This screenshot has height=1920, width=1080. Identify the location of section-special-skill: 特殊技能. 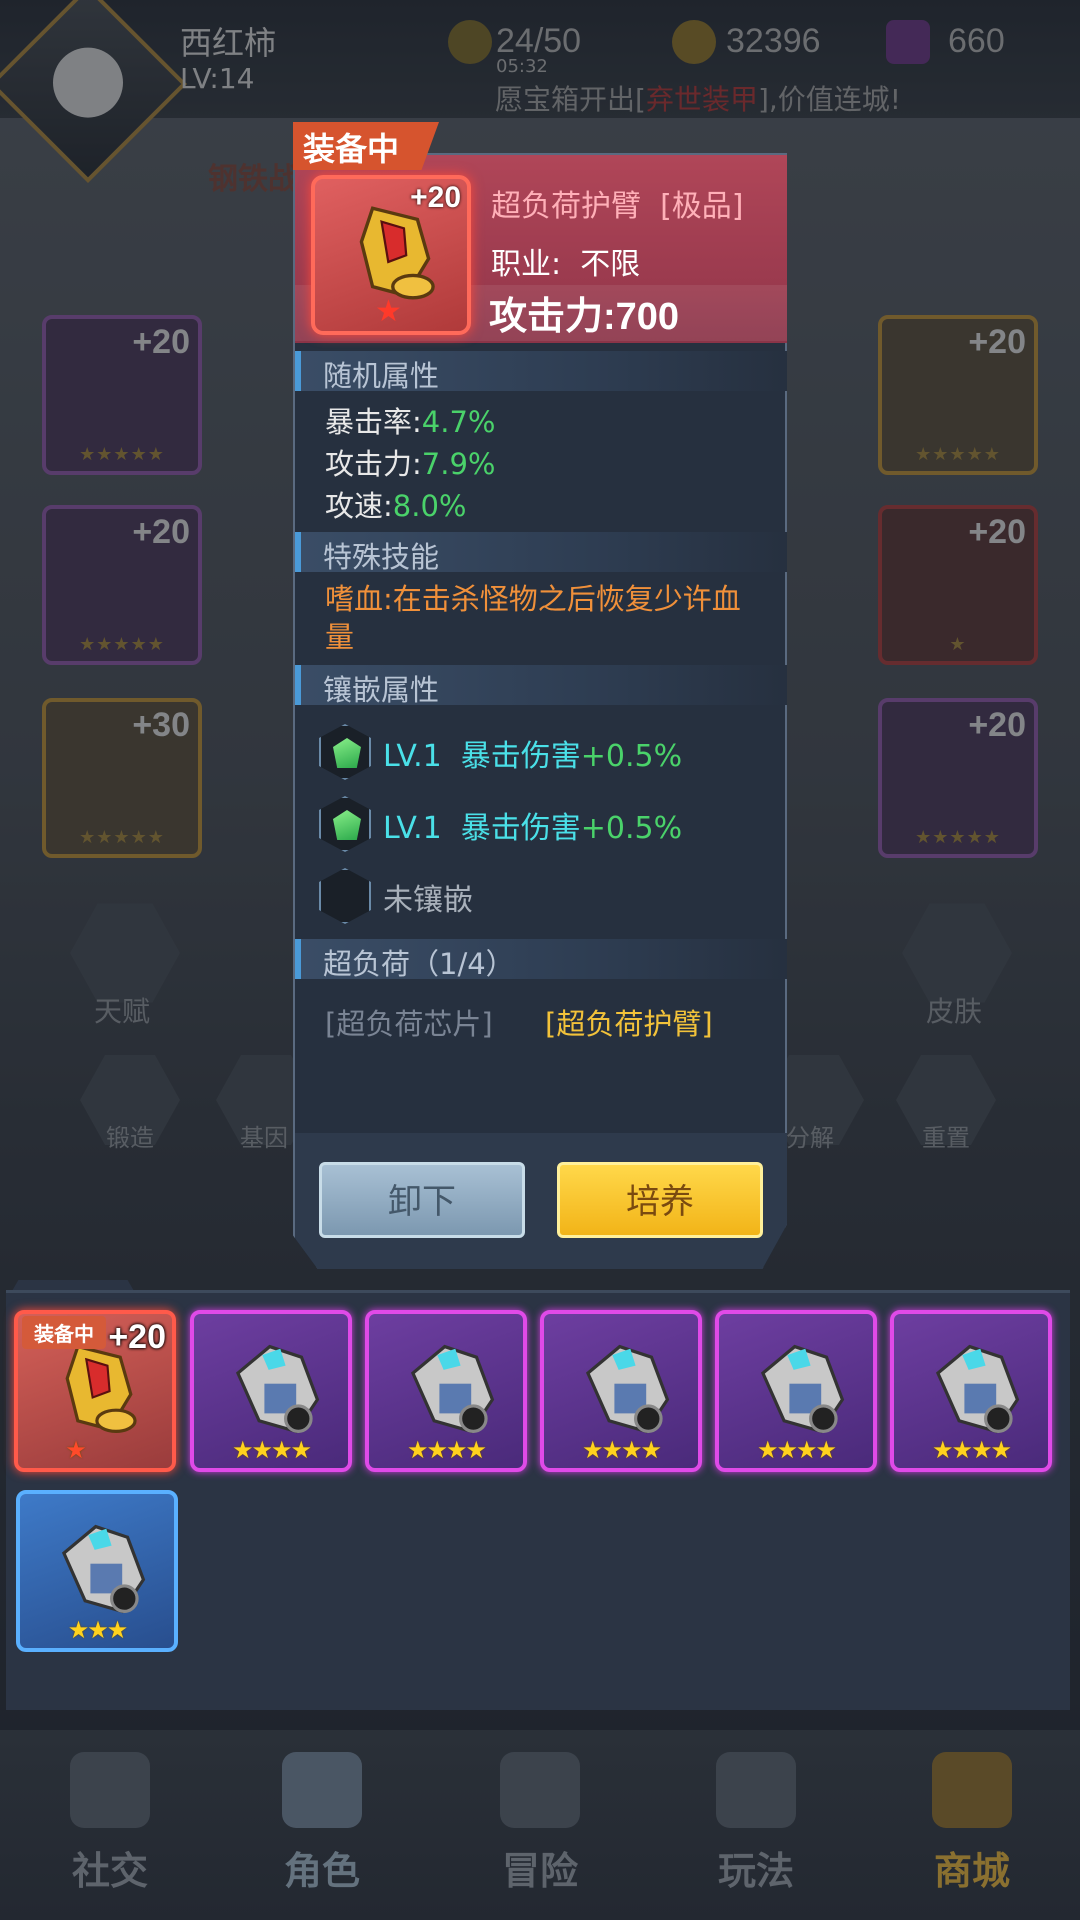
(541, 553).